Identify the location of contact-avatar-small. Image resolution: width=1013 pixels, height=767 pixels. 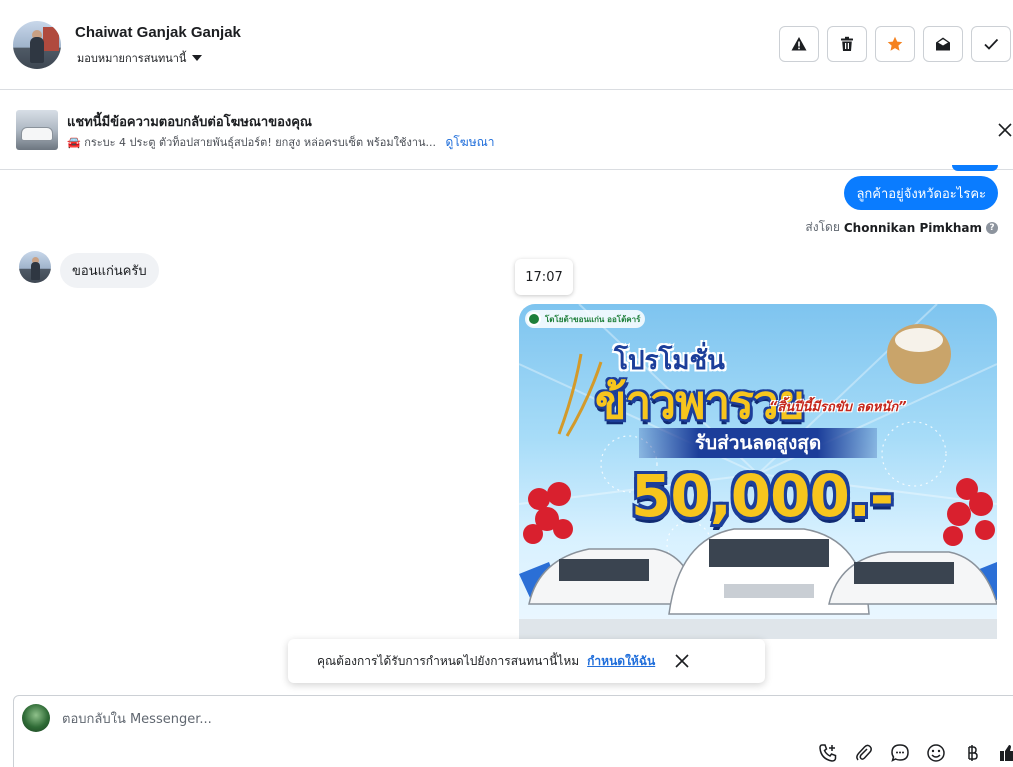
(35, 267).